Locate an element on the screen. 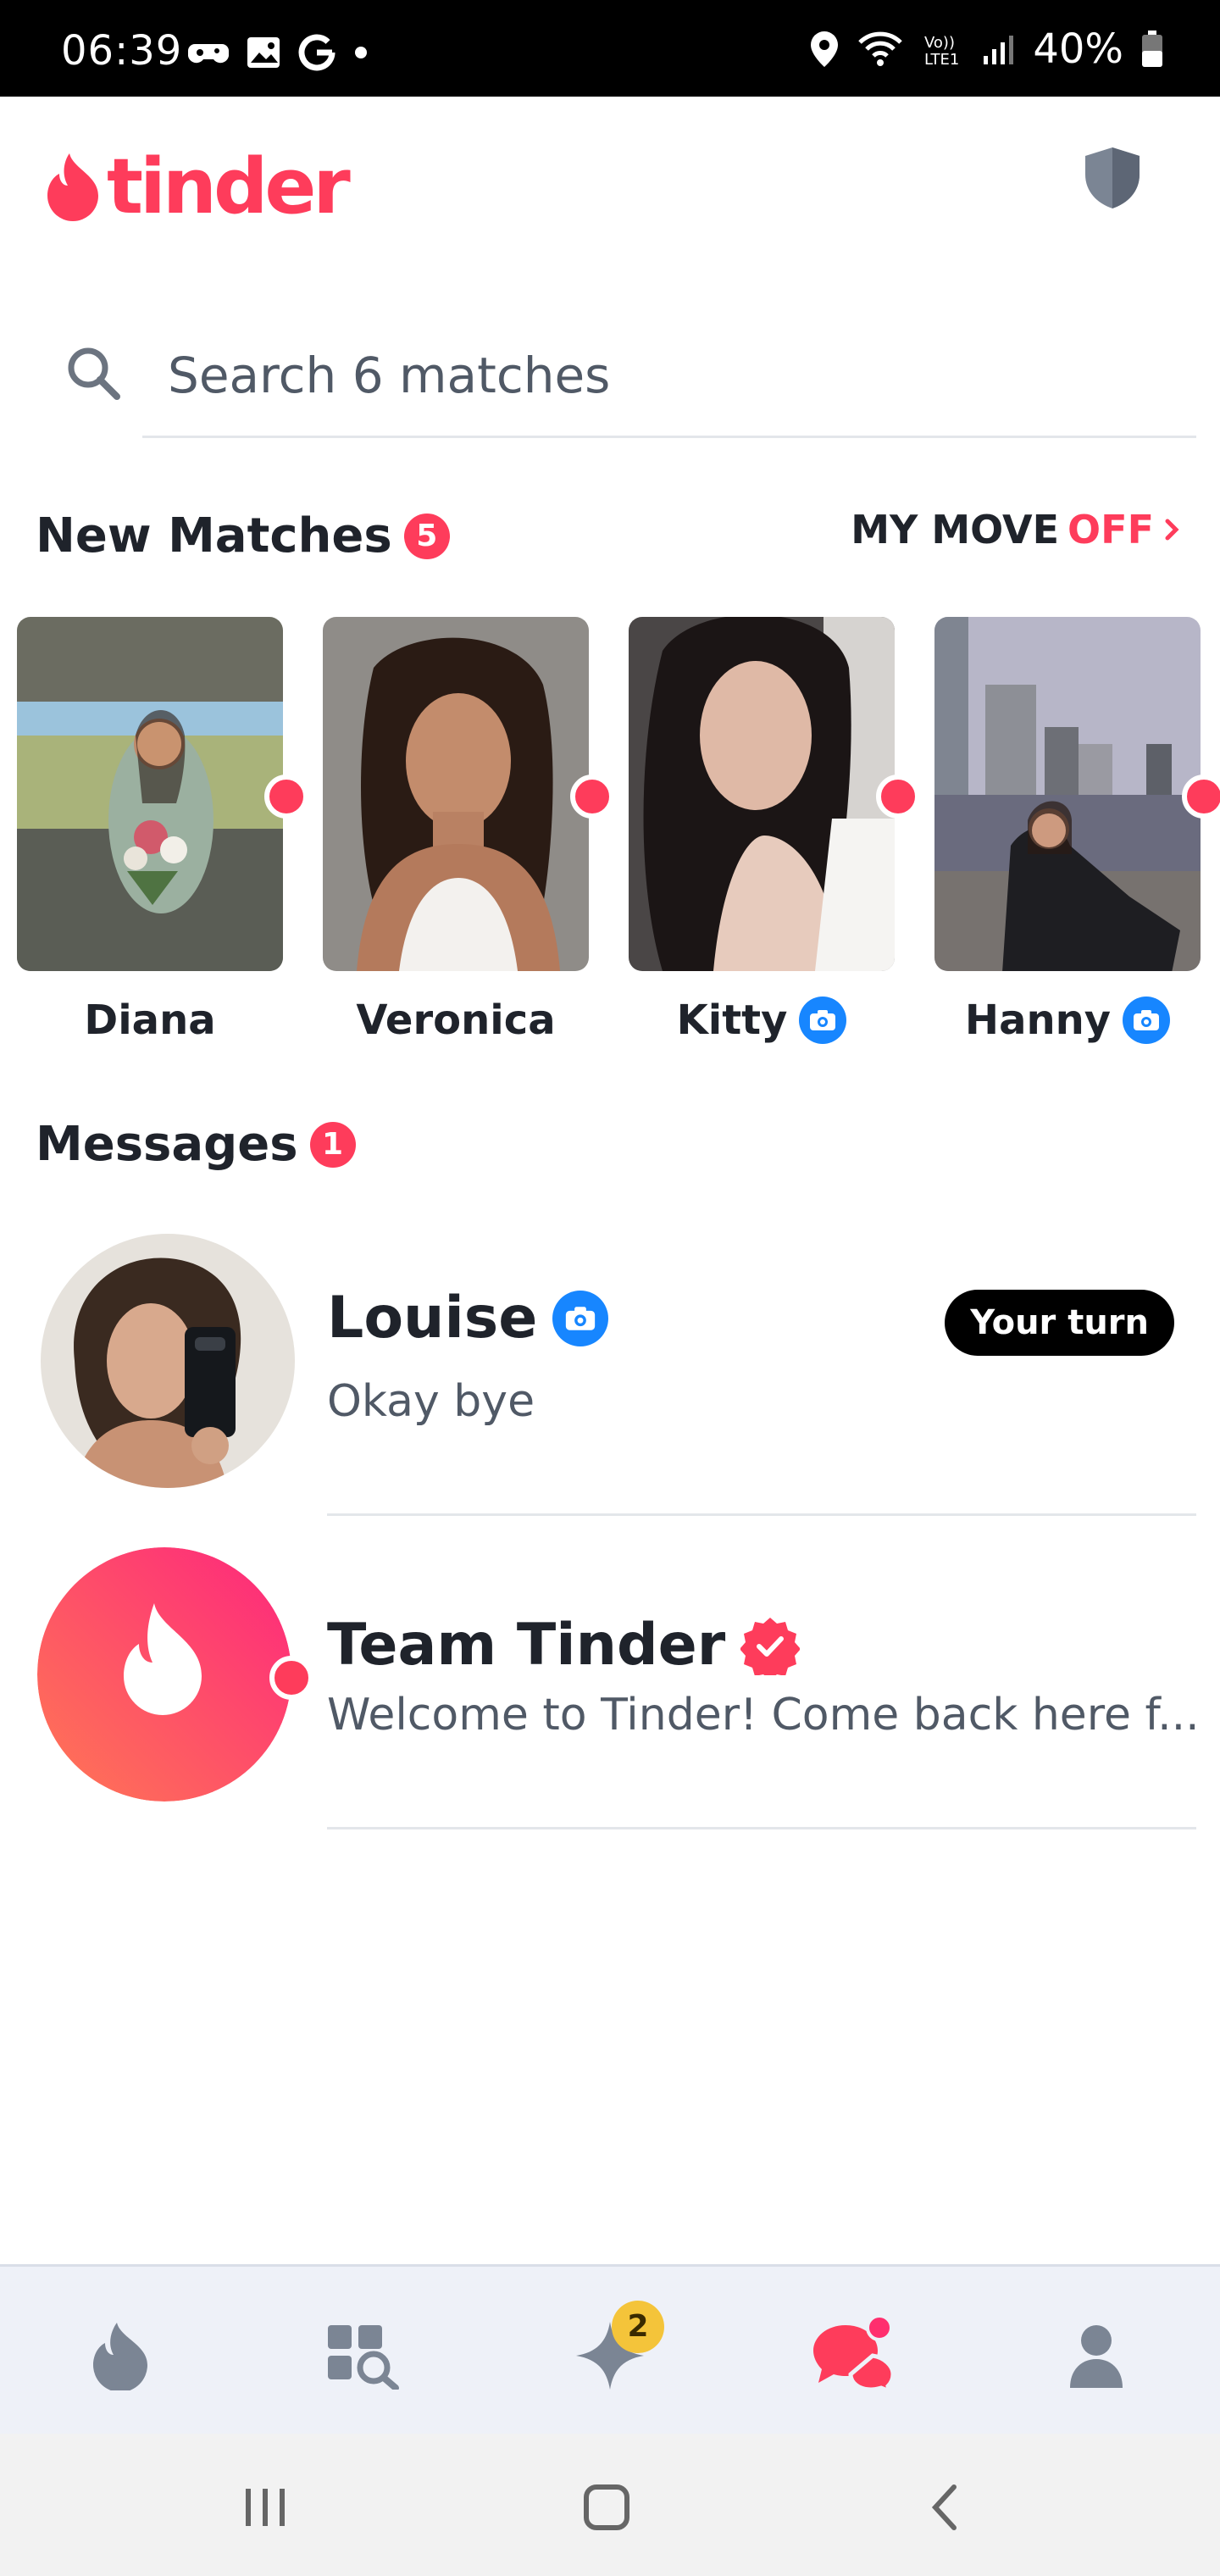  status-bar: 06:39 Vo)) LTE1 40% is located at coordinates (610, 48).